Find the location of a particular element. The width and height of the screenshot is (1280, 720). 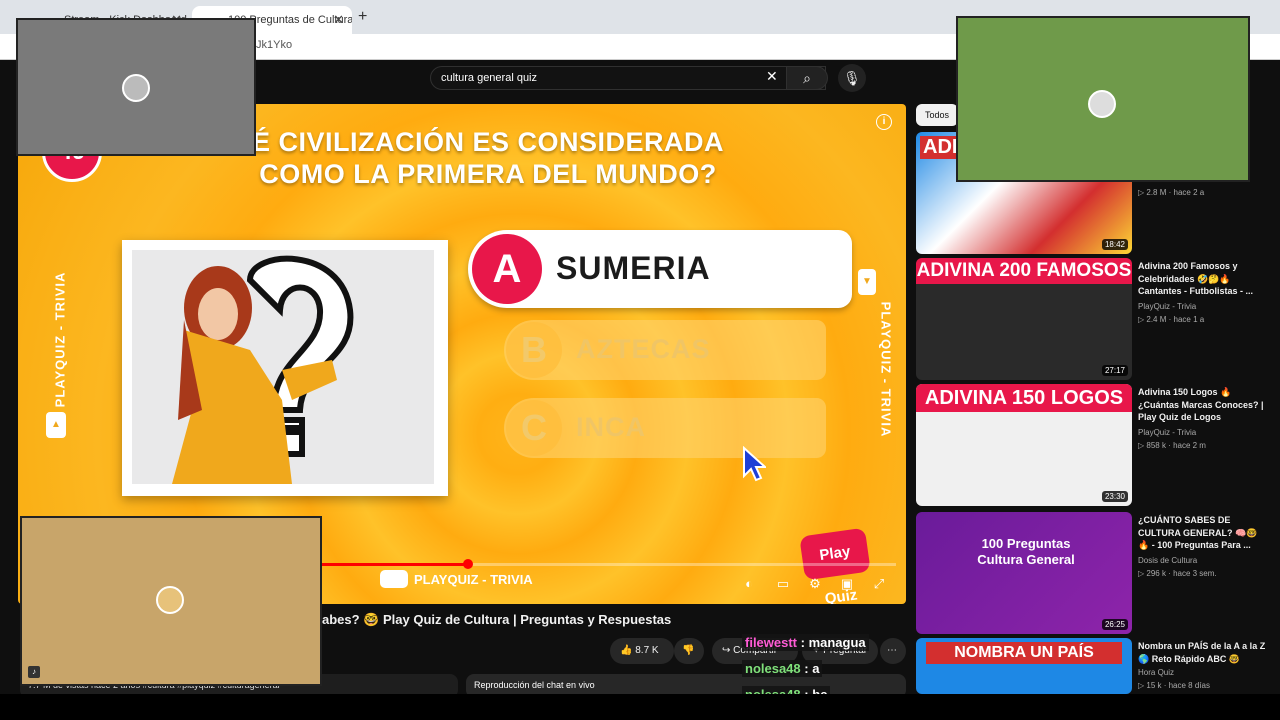

thumbnail-text: 100 Preguntas Cultura General is located at coordinates (1026, 551).